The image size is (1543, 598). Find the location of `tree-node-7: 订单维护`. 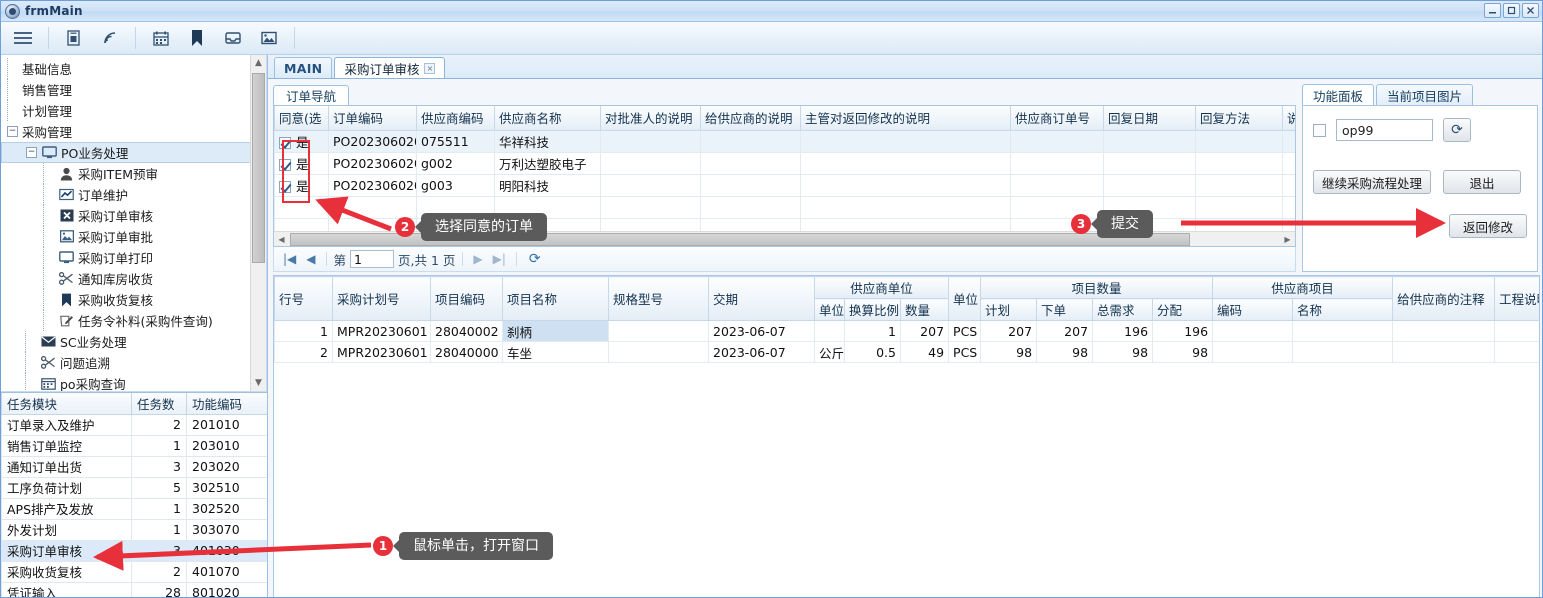

tree-node-7: 订单维护 is located at coordinates (133, 194).